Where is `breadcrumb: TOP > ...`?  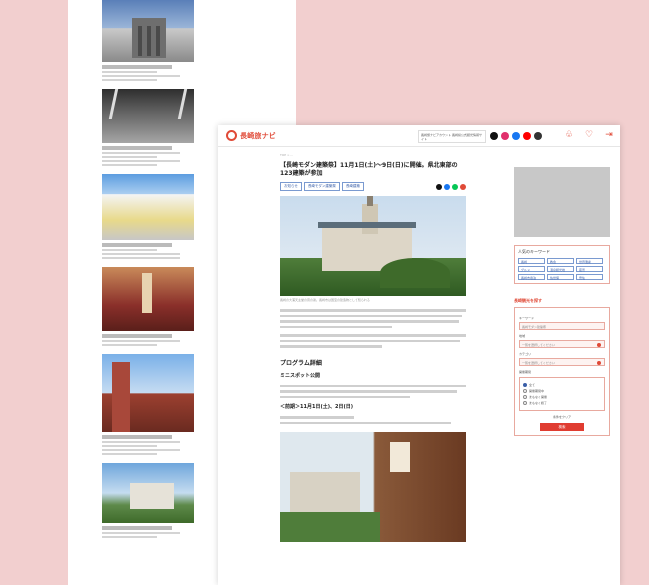
breadcrumb: TOP > ... is located at coordinates (373, 155).